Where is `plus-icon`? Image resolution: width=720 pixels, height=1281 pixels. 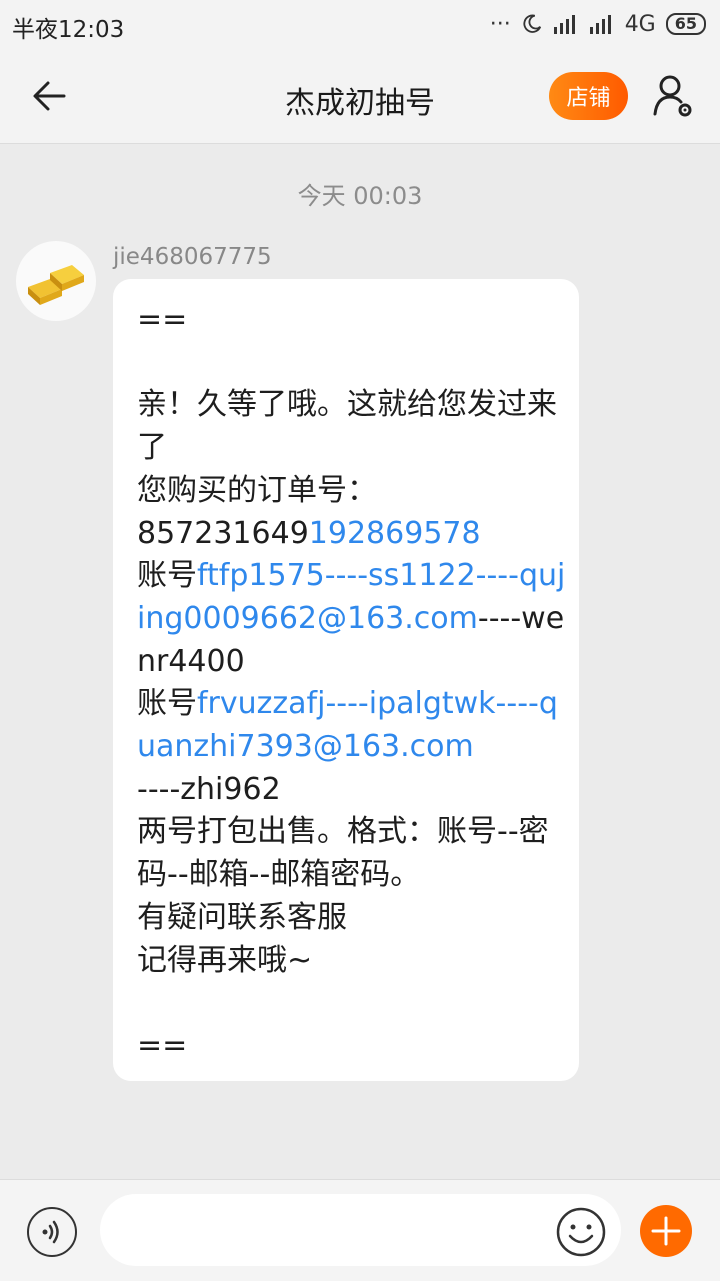
plus-icon is located at coordinates (666, 1231).